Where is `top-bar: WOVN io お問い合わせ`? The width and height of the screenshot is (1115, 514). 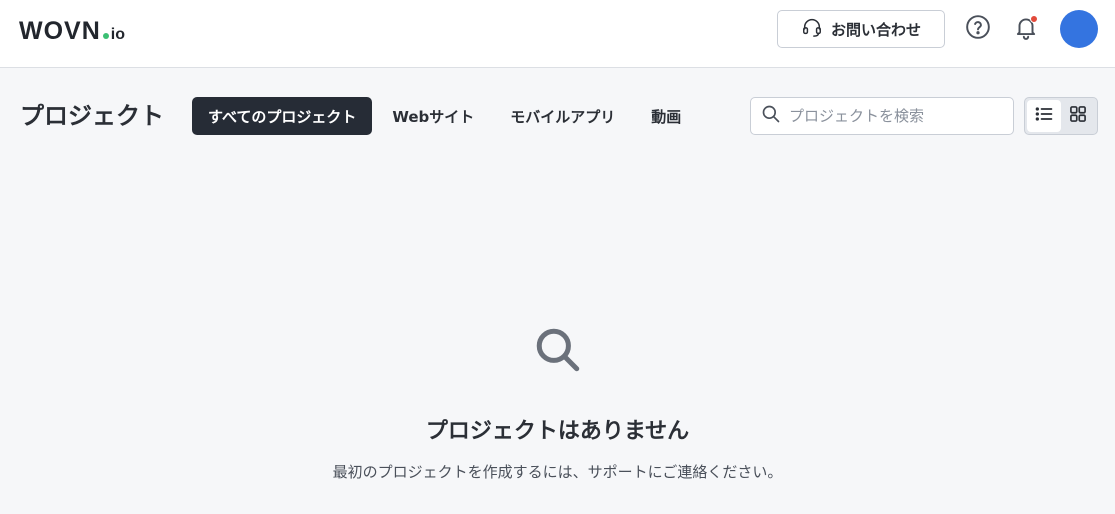 top-bar: WOVN io お問い合わせ is located at coordinates (557, 34).